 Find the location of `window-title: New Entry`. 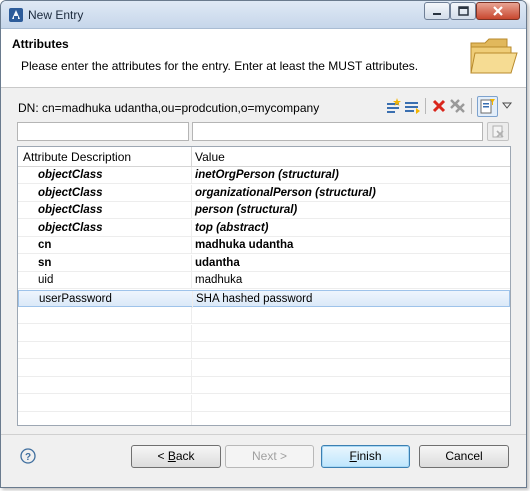

window-title: New Entry is located at coordinates (56, 15).